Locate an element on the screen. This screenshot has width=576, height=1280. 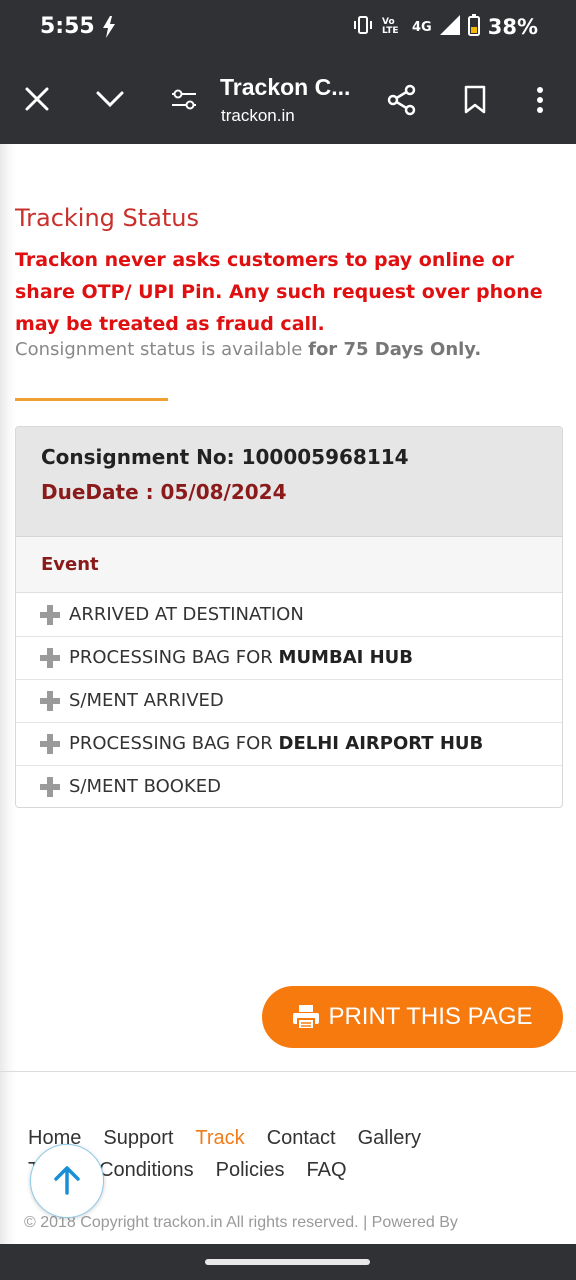
status-bar: 5:55 Vo LTE 4G 38% is located at coordinates (288, 28).